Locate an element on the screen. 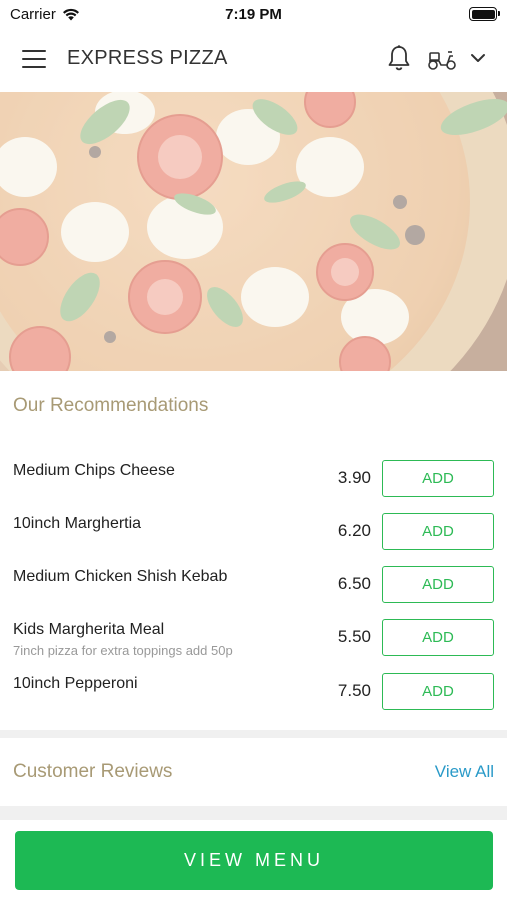  battery-icon is located at coordinates (484, 14).